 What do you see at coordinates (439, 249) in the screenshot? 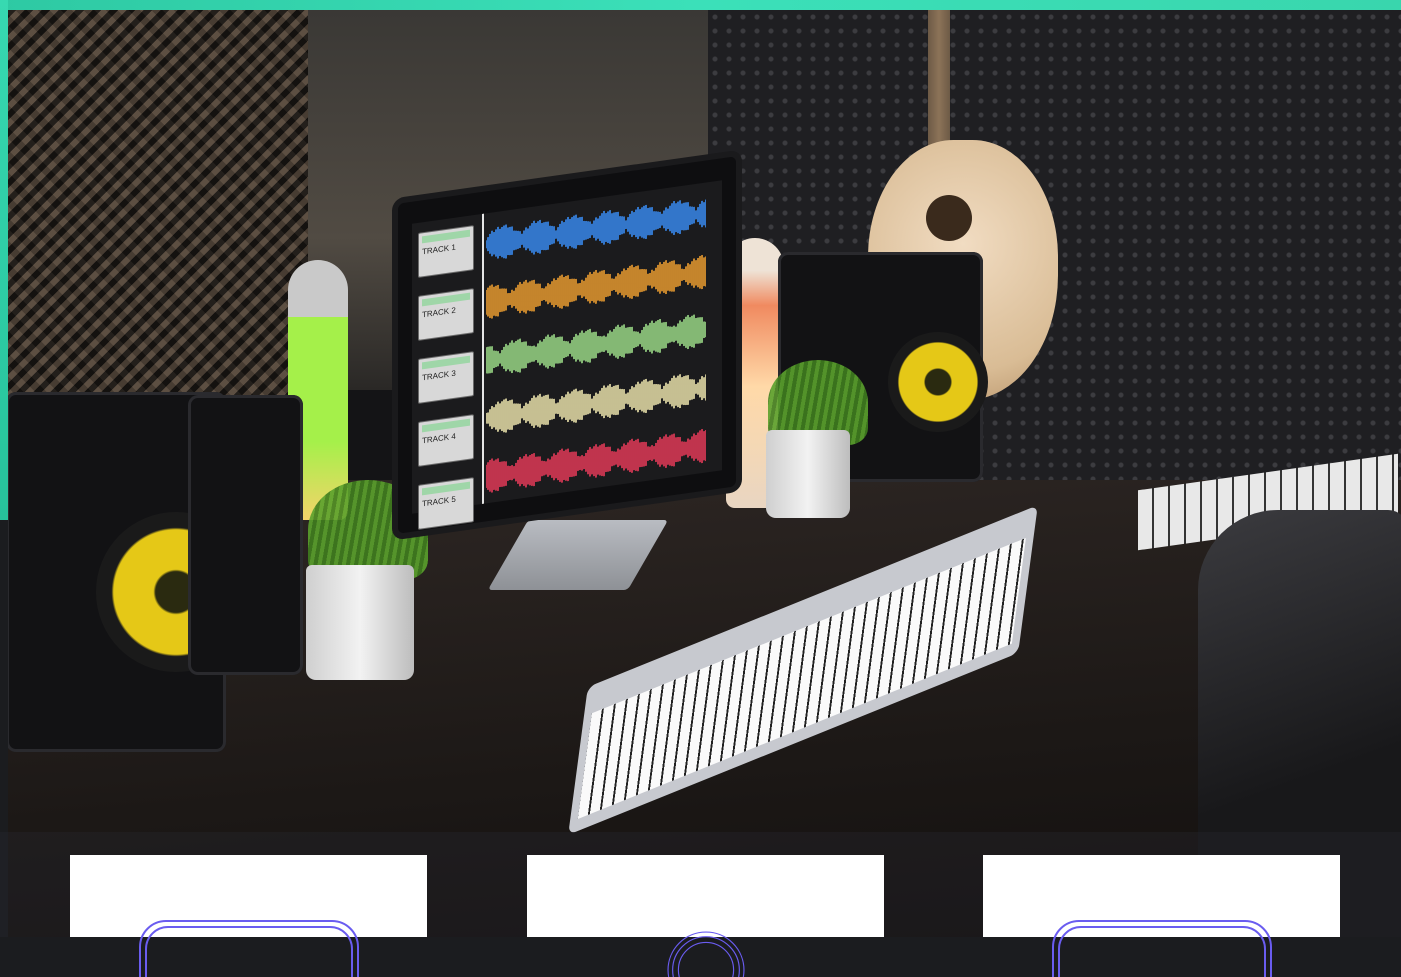
I see `track-label: TRACK 1` at bounding box center [439, 249].